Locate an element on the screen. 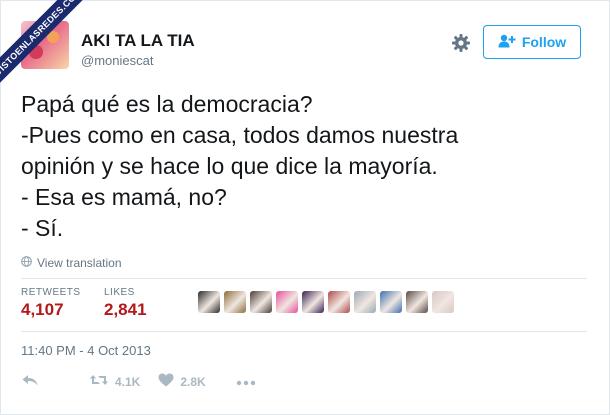 Image resolution: width=610 pixels, height=415 pixels. view-translation-link: View translation is located at coordinates (71, 263).